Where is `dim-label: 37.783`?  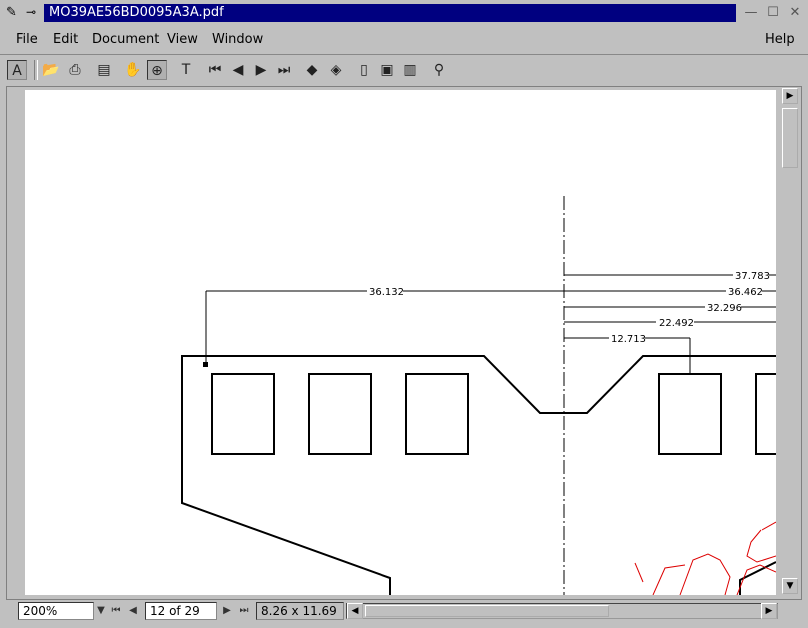 dim-label: 37.783 is located at coordinates (752, 276).